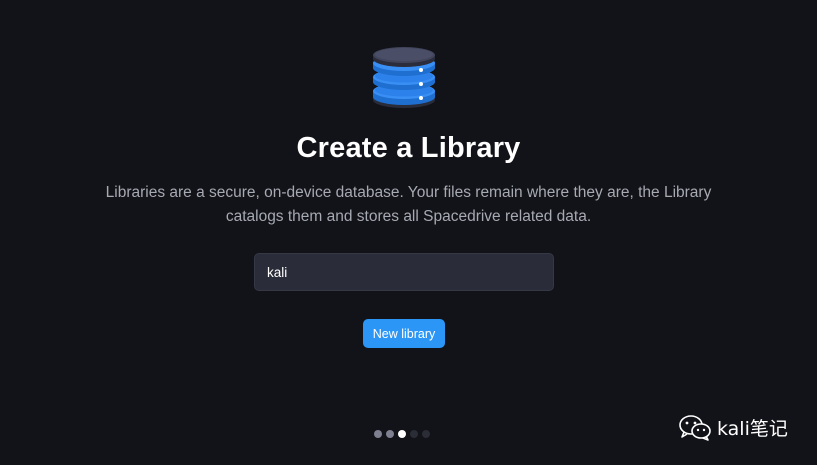 This screenshot has height=465, width=817. I want to click on page-title: Create a Library, so click(408, 148).